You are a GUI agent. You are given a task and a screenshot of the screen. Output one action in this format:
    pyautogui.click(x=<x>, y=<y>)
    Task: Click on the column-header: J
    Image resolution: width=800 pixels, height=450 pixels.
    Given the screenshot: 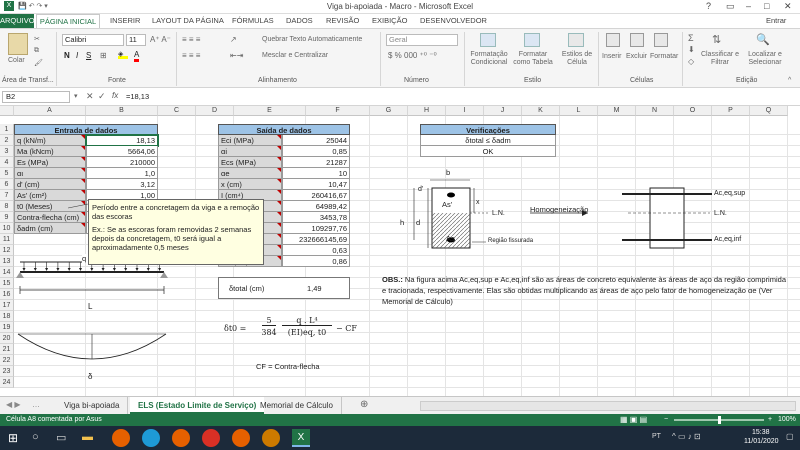 What is the action you would take?
    pyautogui.click(x=503, y=111)
    